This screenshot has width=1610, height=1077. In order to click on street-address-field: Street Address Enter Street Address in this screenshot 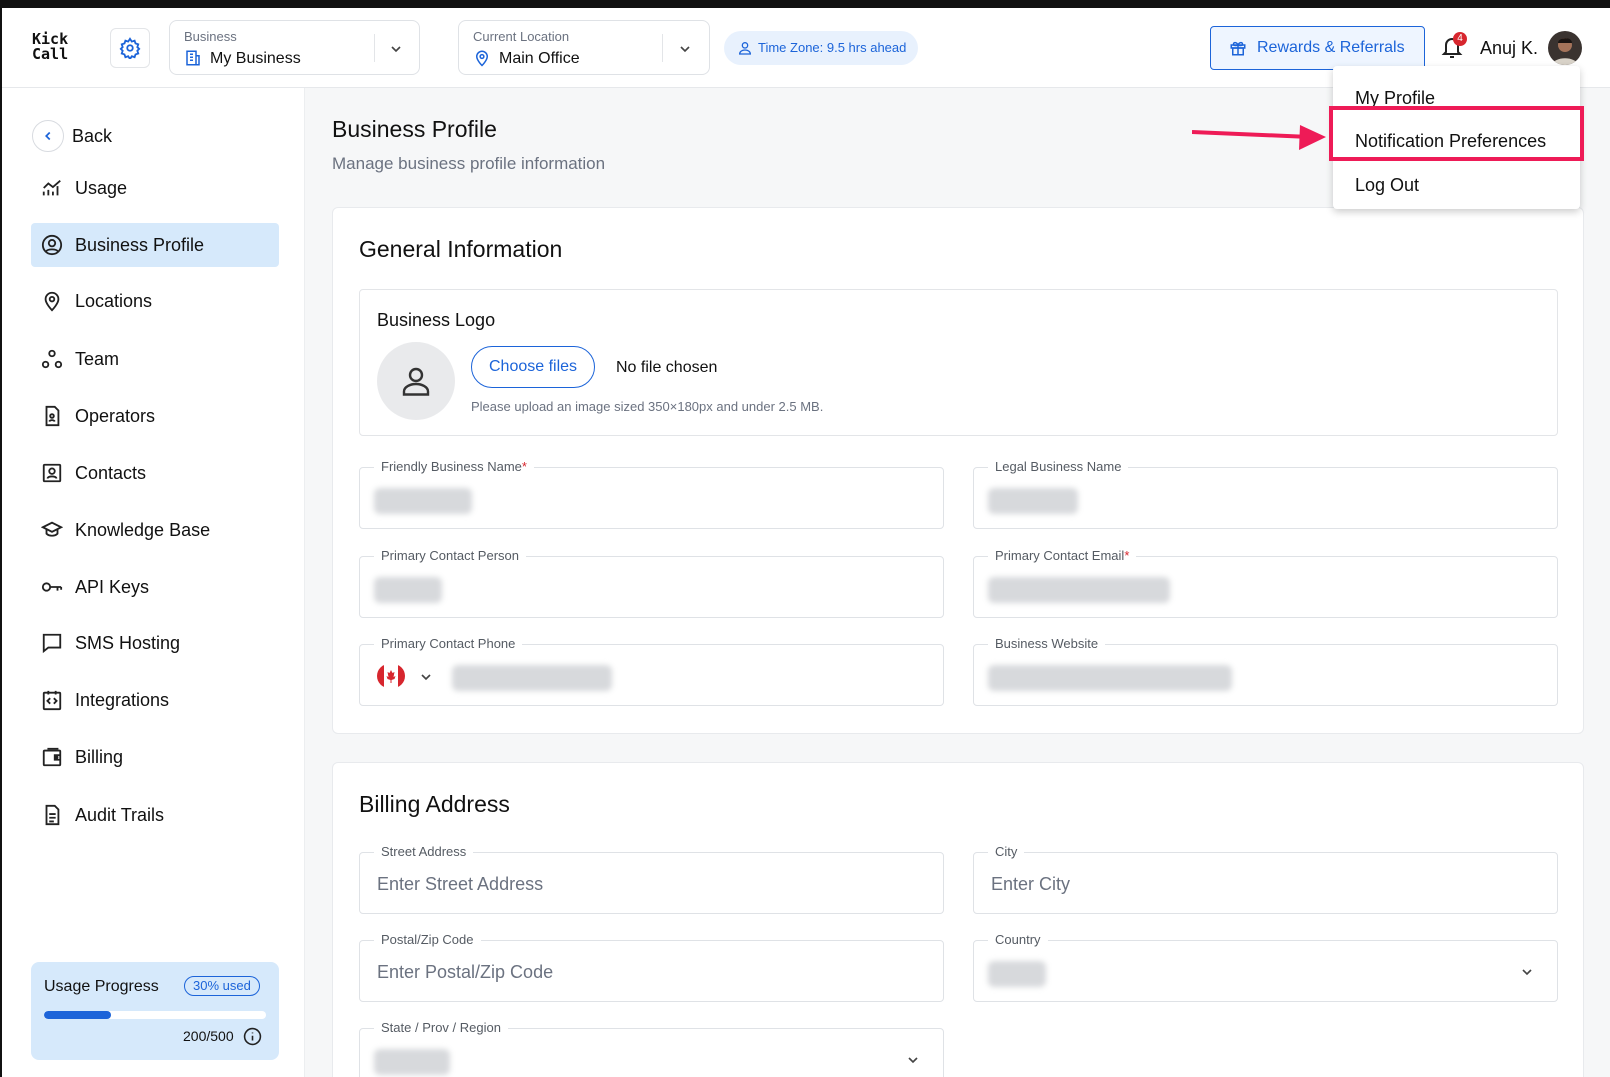, I will do `click(651, 879)`.